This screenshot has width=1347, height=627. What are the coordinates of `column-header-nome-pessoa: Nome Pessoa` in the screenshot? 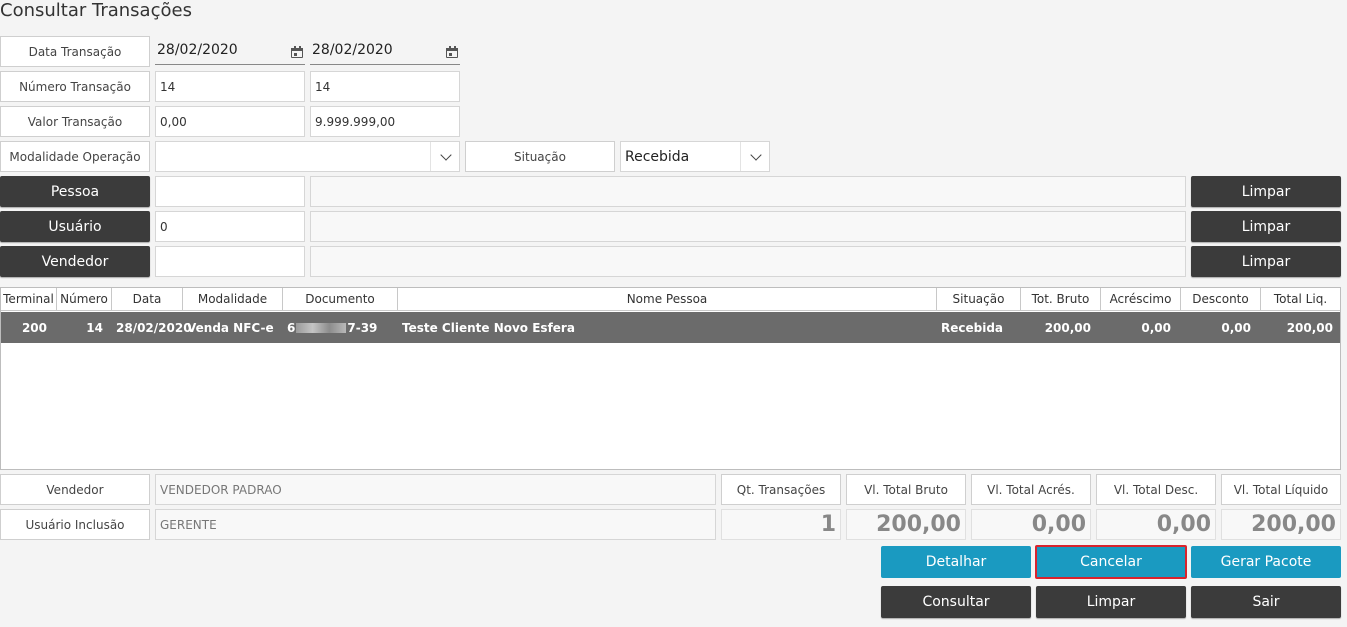 It's located at (667, 299).